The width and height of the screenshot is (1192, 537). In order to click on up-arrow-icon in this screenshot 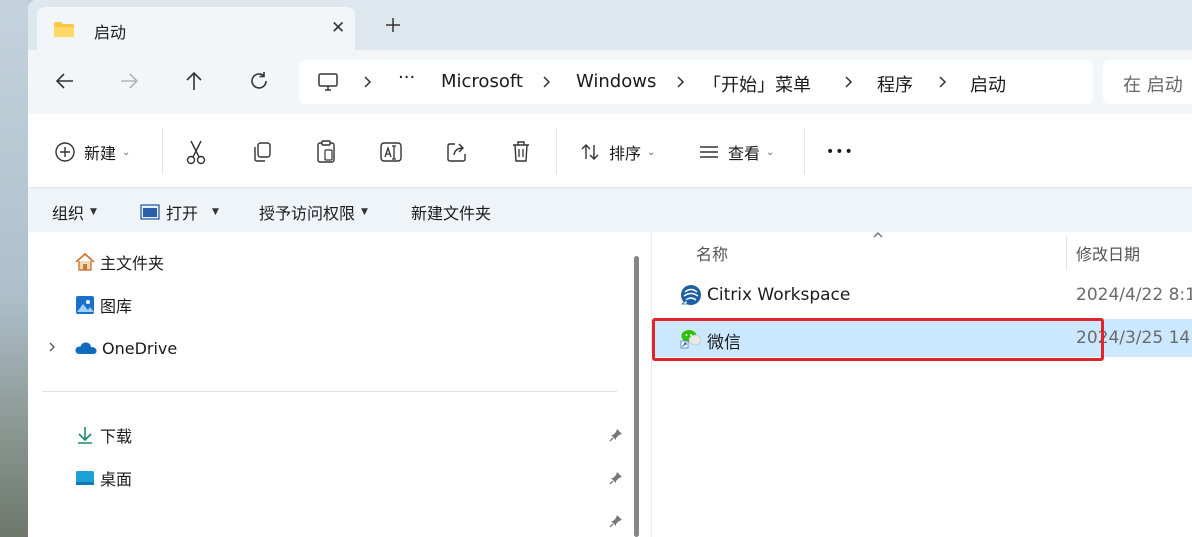, I will do `click(194, 81)`.